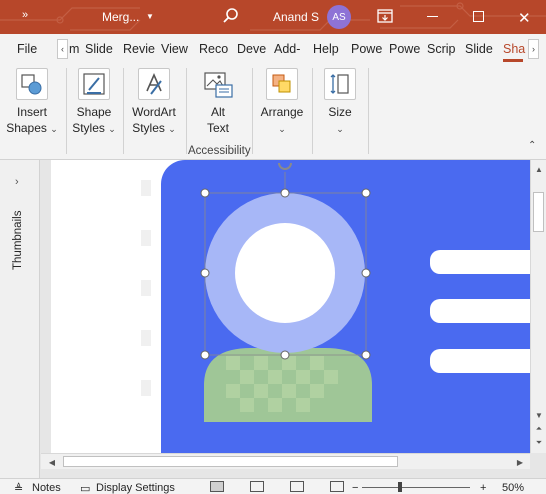  I want to click on title-bar: » Merg... ▼ Anand S AS ✕, so click(273, 17).